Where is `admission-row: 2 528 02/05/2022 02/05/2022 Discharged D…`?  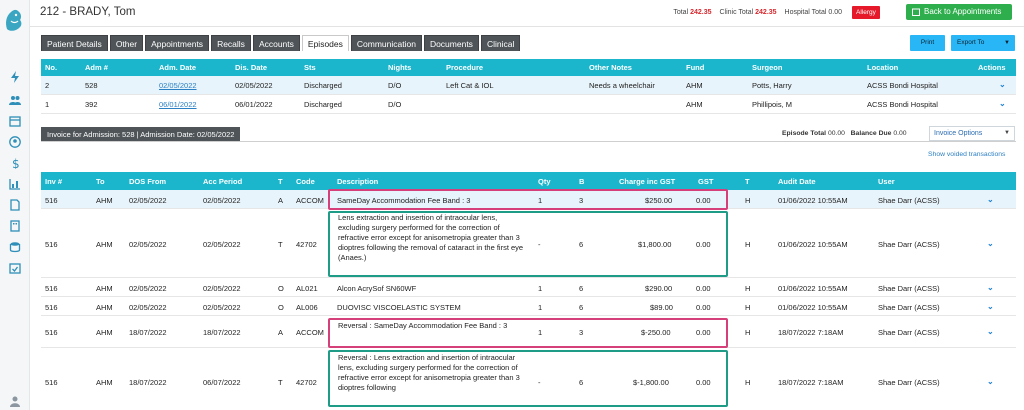 admission-row: 2 528 02/05/2022 02/05/2022 Discharged D… is located at coordinates (528, 85).